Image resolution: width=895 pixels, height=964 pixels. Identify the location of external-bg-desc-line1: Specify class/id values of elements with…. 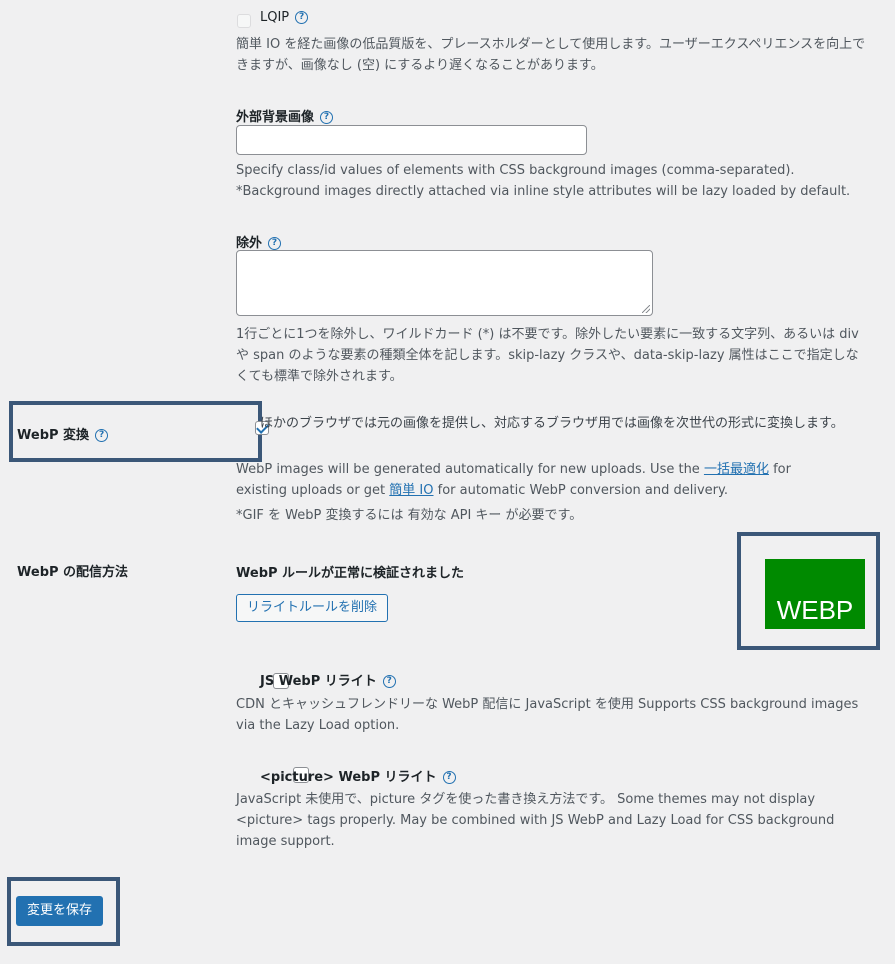
(515, 170).